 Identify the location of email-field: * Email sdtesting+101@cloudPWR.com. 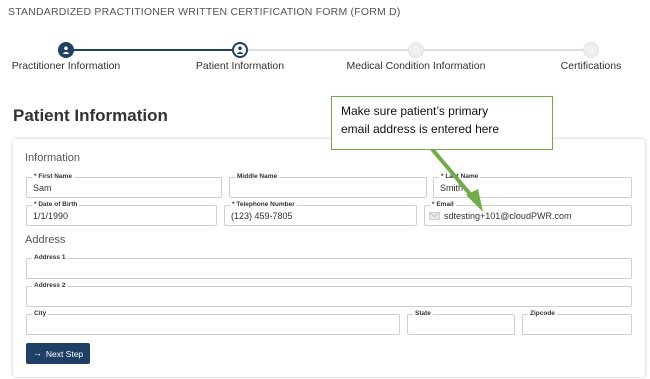
(528, 213).